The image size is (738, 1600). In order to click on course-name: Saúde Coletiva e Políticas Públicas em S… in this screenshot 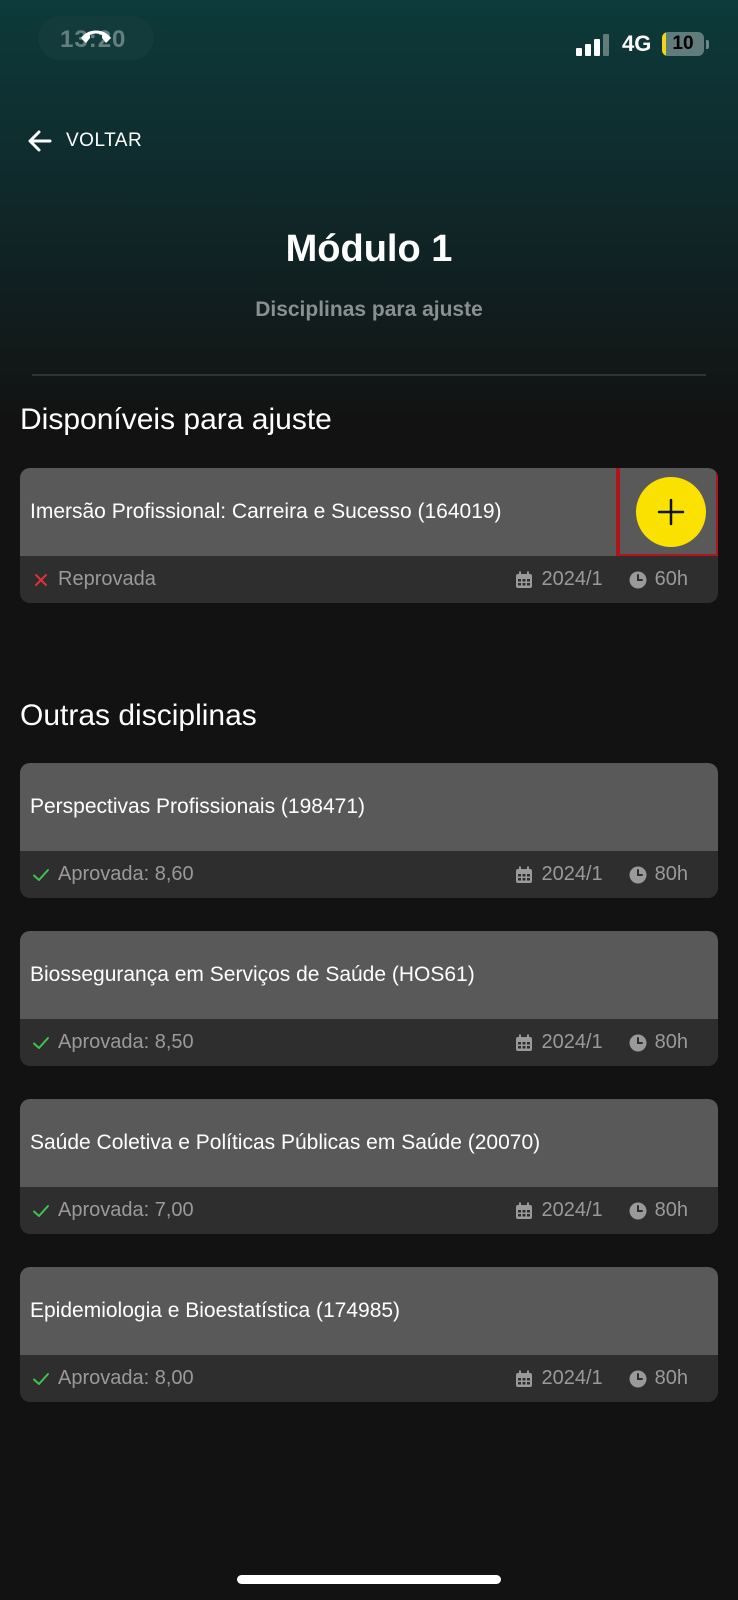, I will do `click(285, 1142)`.